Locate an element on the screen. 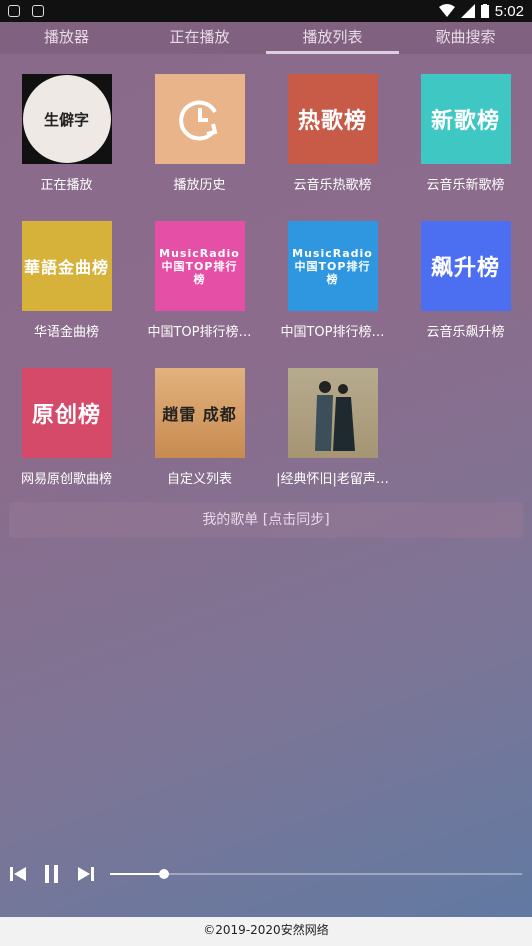 This screenshot has width=532, height=946. playlist-card: 热歌榜 云音乐热歌榜 is located at coordinates (332, 133).